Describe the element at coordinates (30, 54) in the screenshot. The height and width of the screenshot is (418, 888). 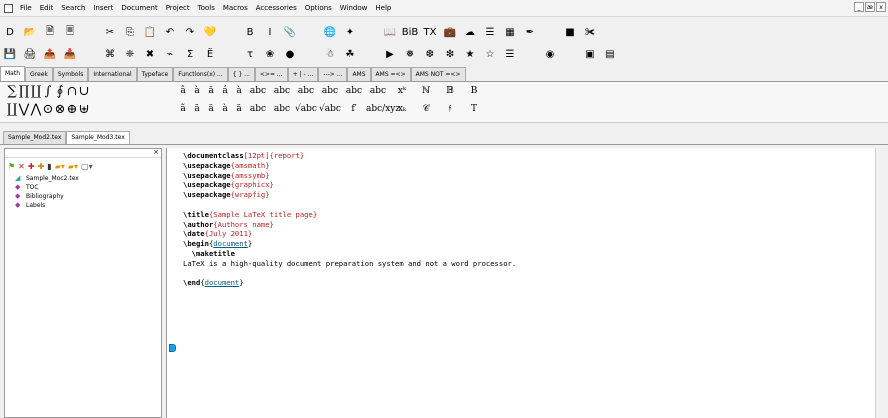
I see `toolbar2-icon-1: 🖨` at that location.